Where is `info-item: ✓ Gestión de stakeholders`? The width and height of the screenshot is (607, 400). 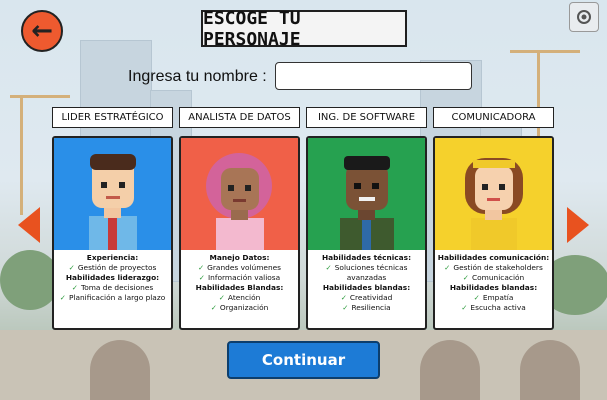
info-item: ✓ Gestión de stakeholders is located at coordinates (493, 268).